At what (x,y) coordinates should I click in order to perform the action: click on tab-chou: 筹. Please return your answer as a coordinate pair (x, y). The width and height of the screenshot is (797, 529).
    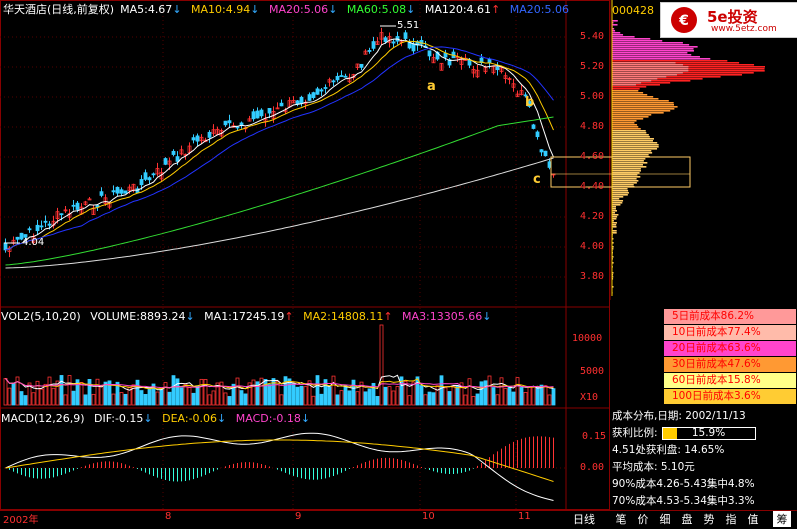
    Looking at the image, I should click on (782, 519).